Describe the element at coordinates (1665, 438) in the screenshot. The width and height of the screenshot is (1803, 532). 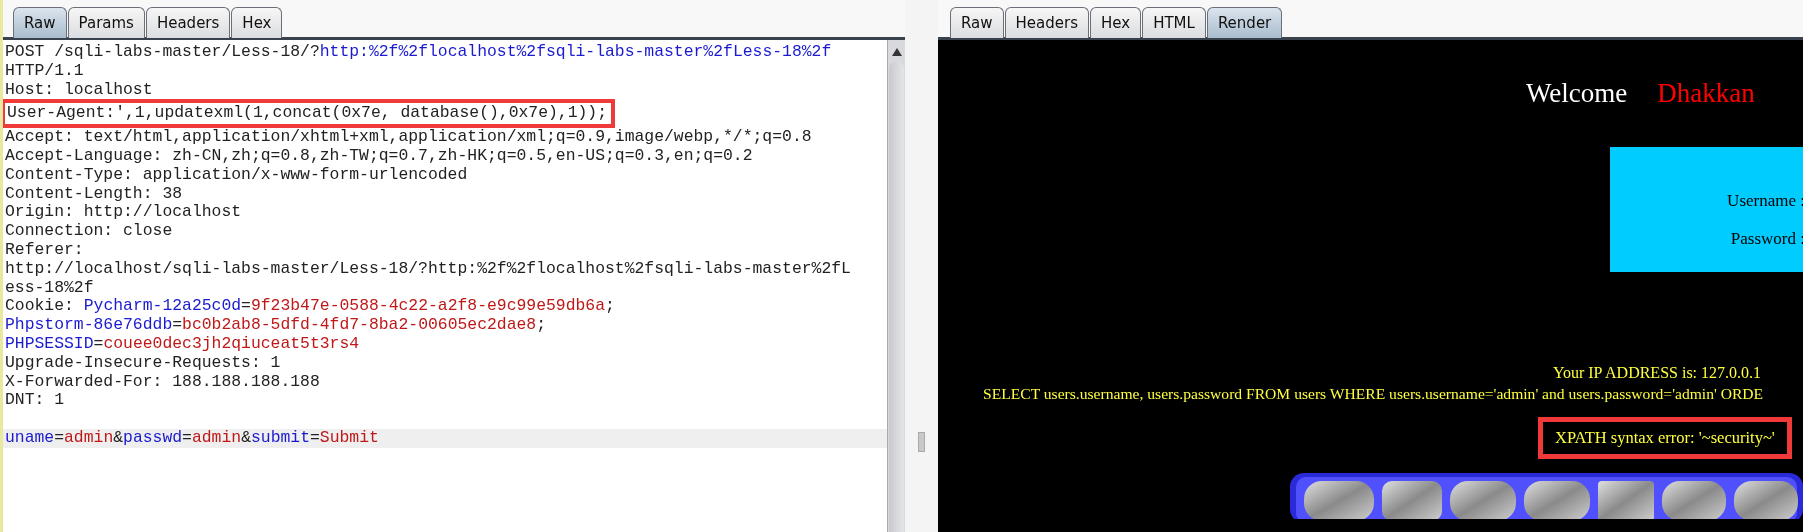
I see `xpath-error-text: XPATH syntax error: '~security~'` at that location.